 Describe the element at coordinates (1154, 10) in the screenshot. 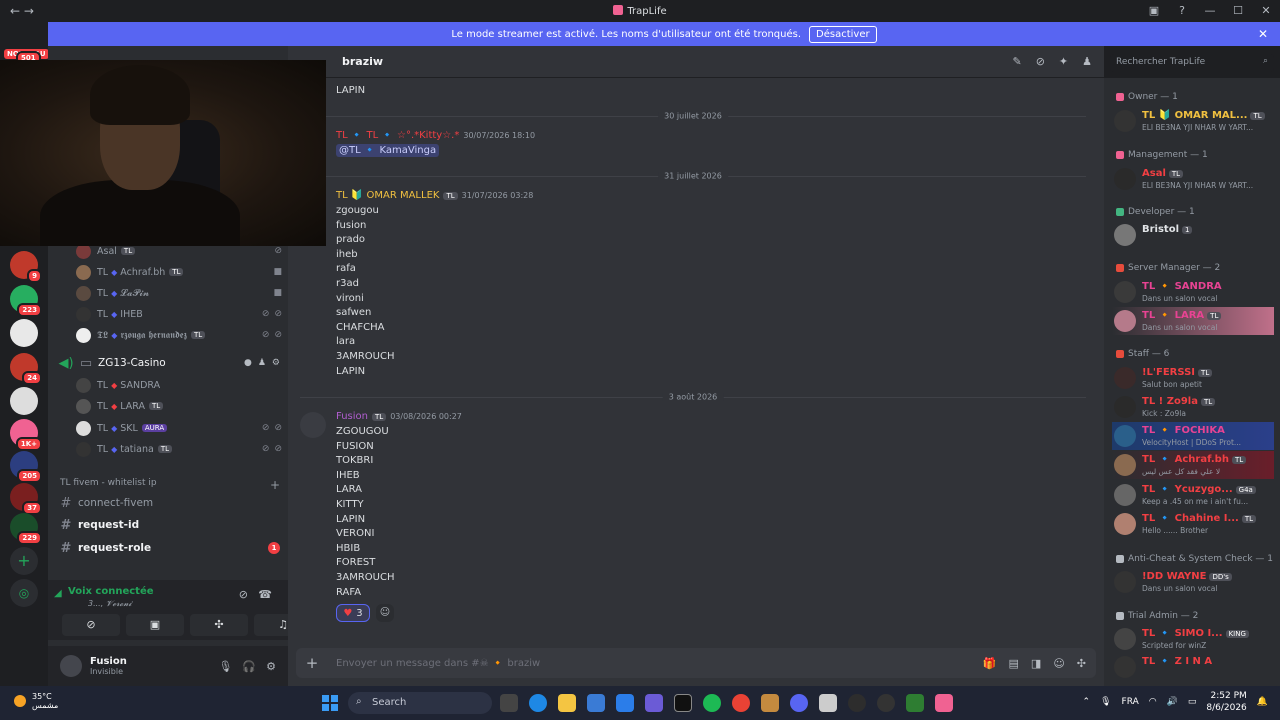

I see `inbox-icon: ▣` at that location.